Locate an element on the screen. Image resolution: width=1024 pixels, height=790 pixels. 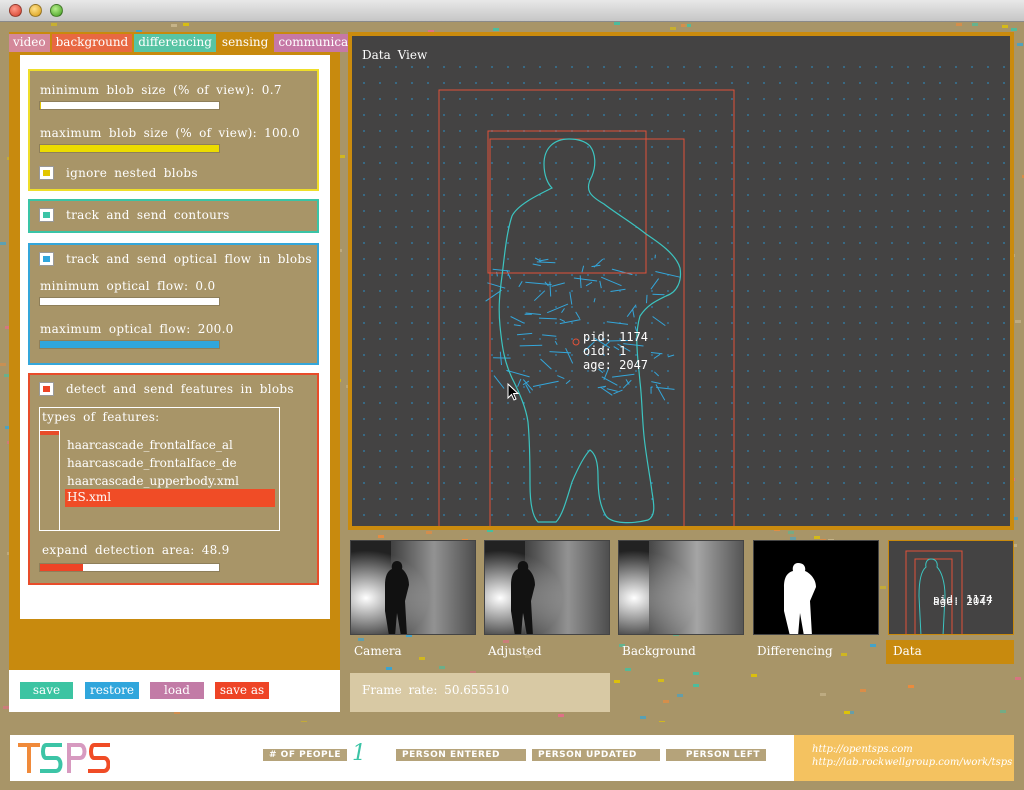
track-optical-flow-label: track and send optical flow in blobs is located at coordinates (189, 259).